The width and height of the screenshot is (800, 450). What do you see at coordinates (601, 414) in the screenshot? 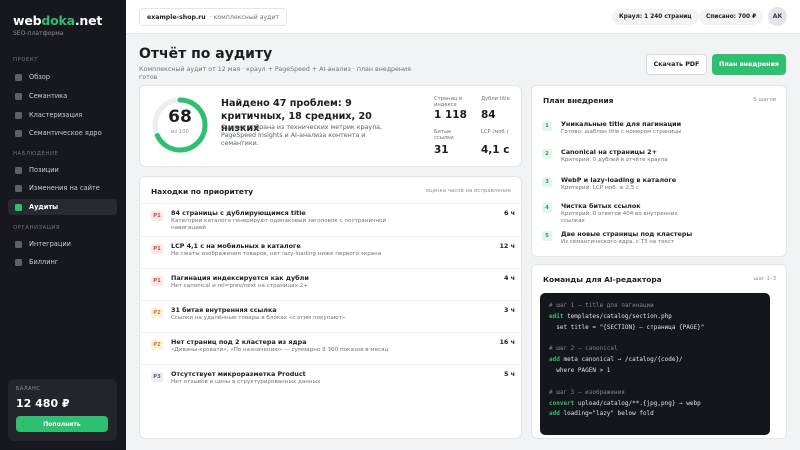
I see `code-line: add loading="lazy" below fold` at bounding box center [601, 414].